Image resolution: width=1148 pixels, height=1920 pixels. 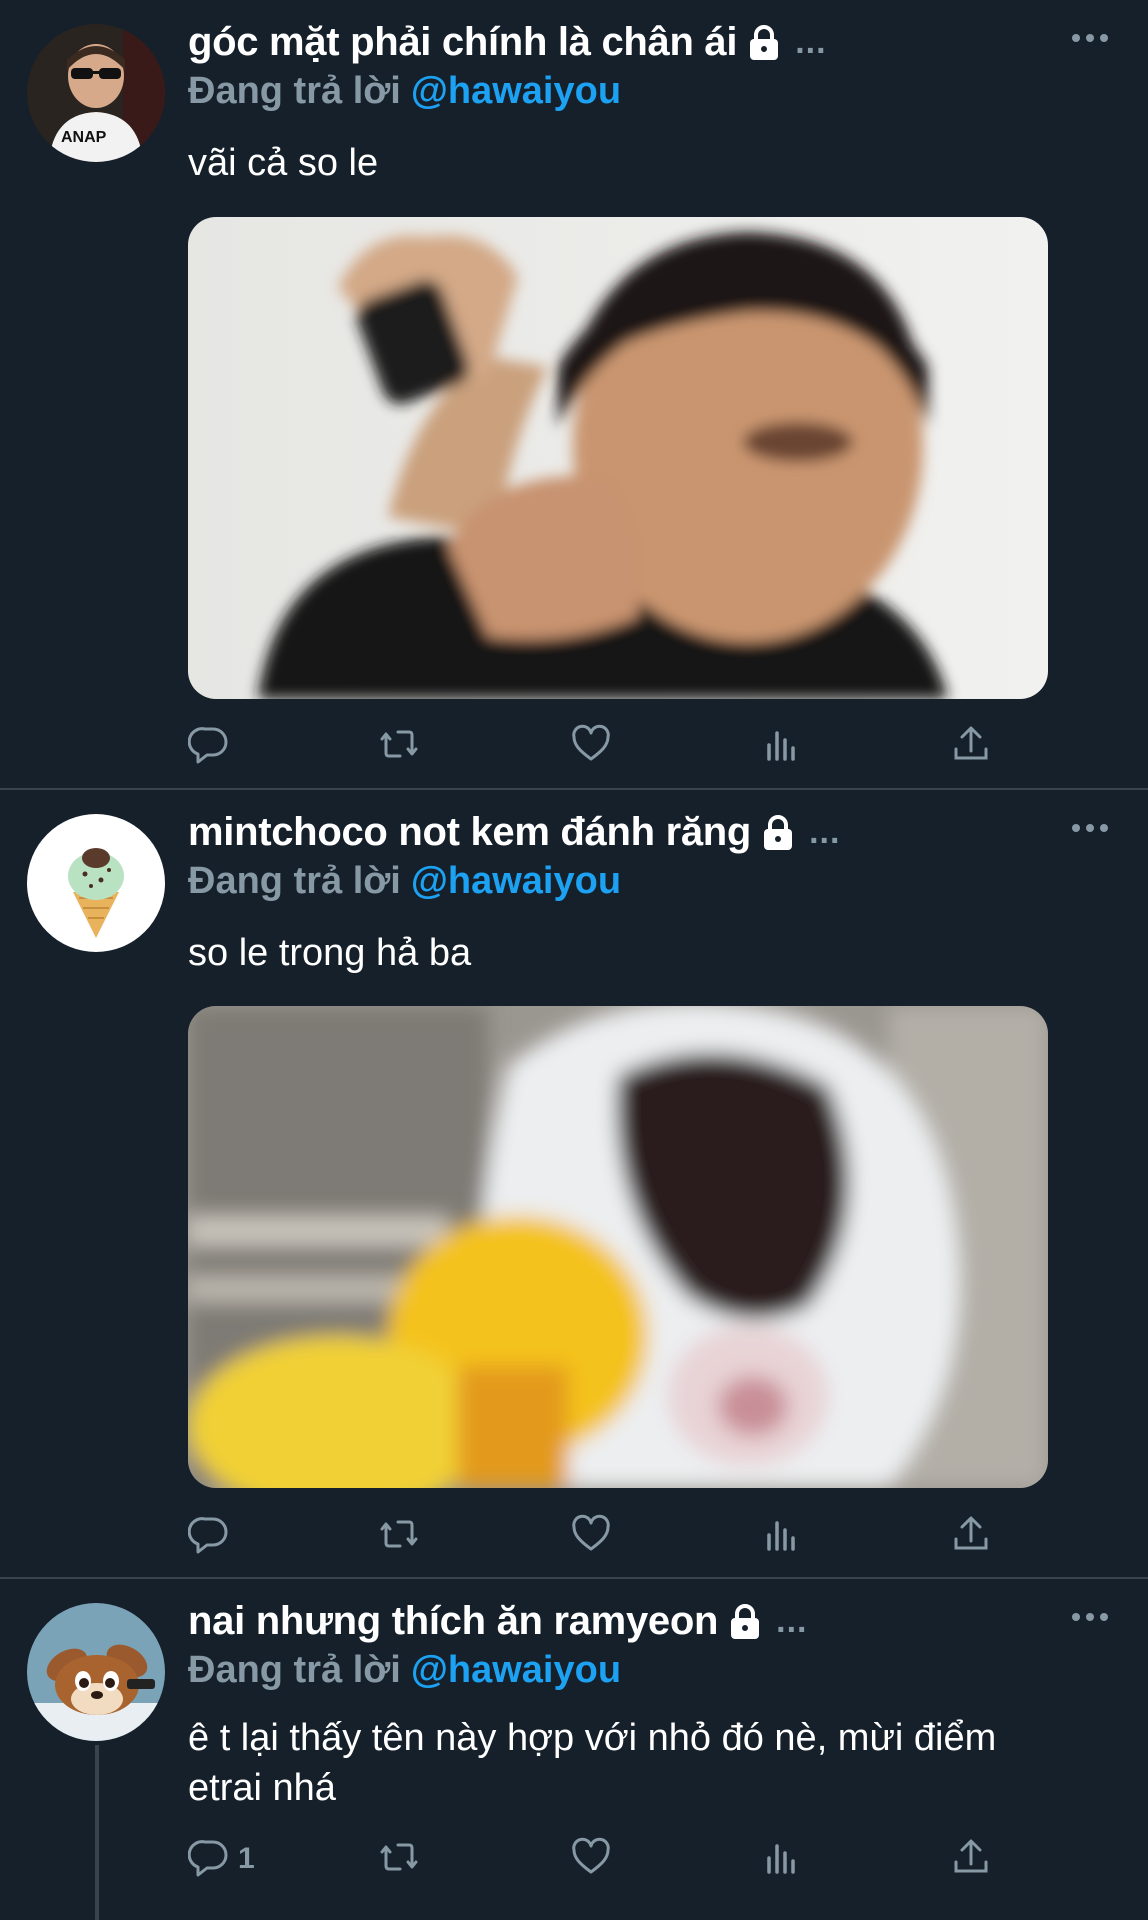 I want to click on tweet-text: vãi cả so le, so click(x=283, y=163).